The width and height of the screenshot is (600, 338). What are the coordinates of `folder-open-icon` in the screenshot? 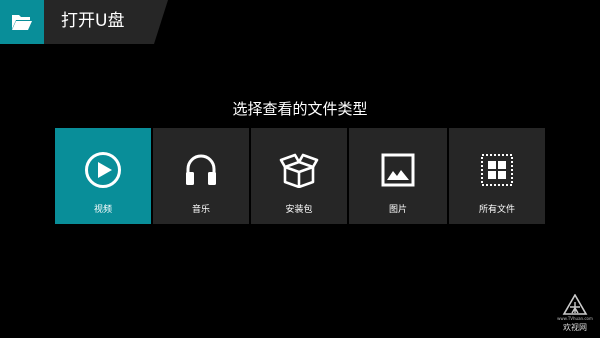 It's located at (22, 22).